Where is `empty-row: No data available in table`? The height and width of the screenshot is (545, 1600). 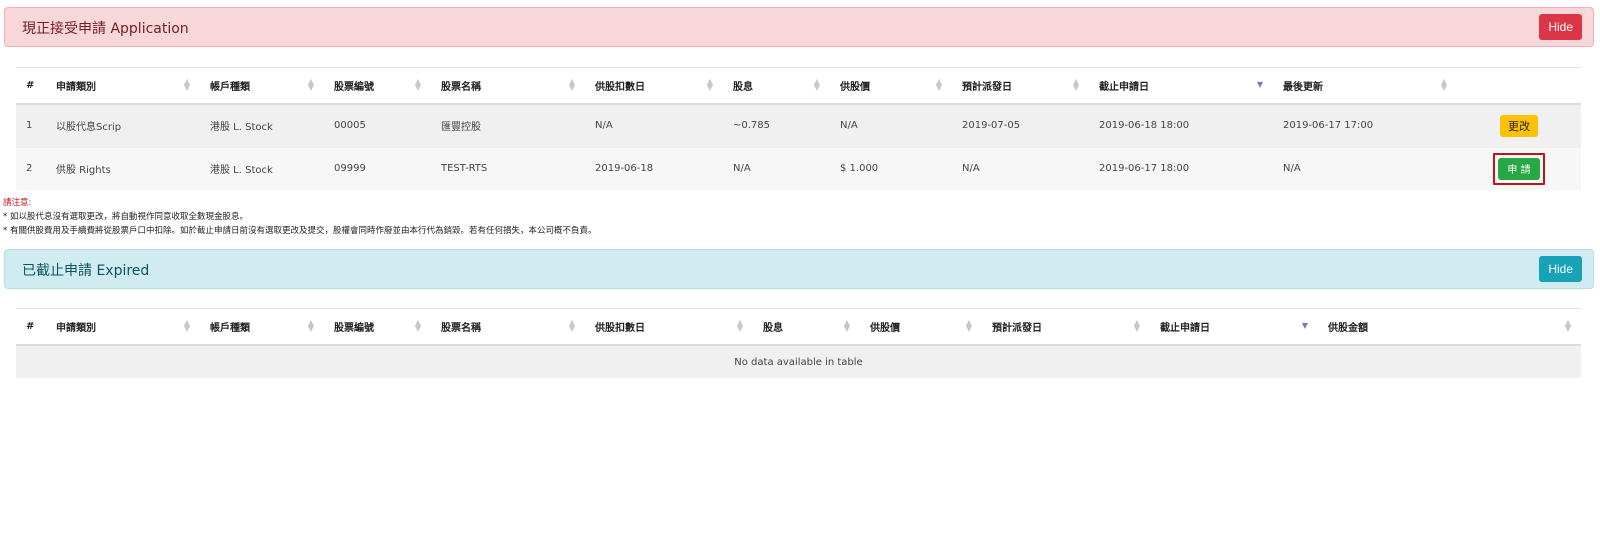 empty-row: No data available in table is located at coordinates (798, 361).